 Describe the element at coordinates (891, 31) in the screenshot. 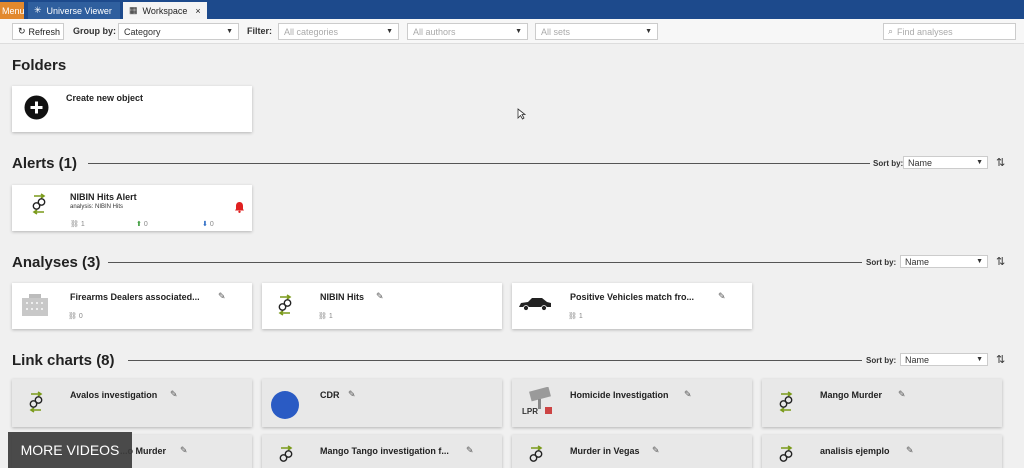

I see `search-icon: ⌕` at that location.